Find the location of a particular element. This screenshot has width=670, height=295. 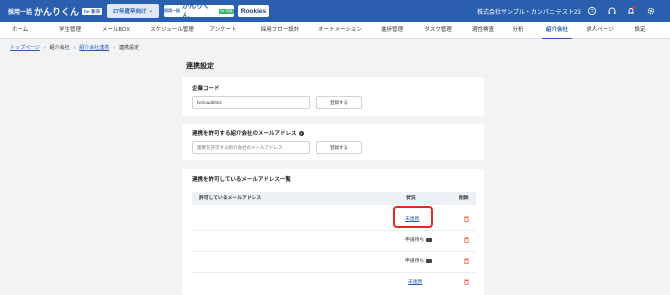

nav-item-agencies: 紹介会社 is located at coordinates (557, 30).